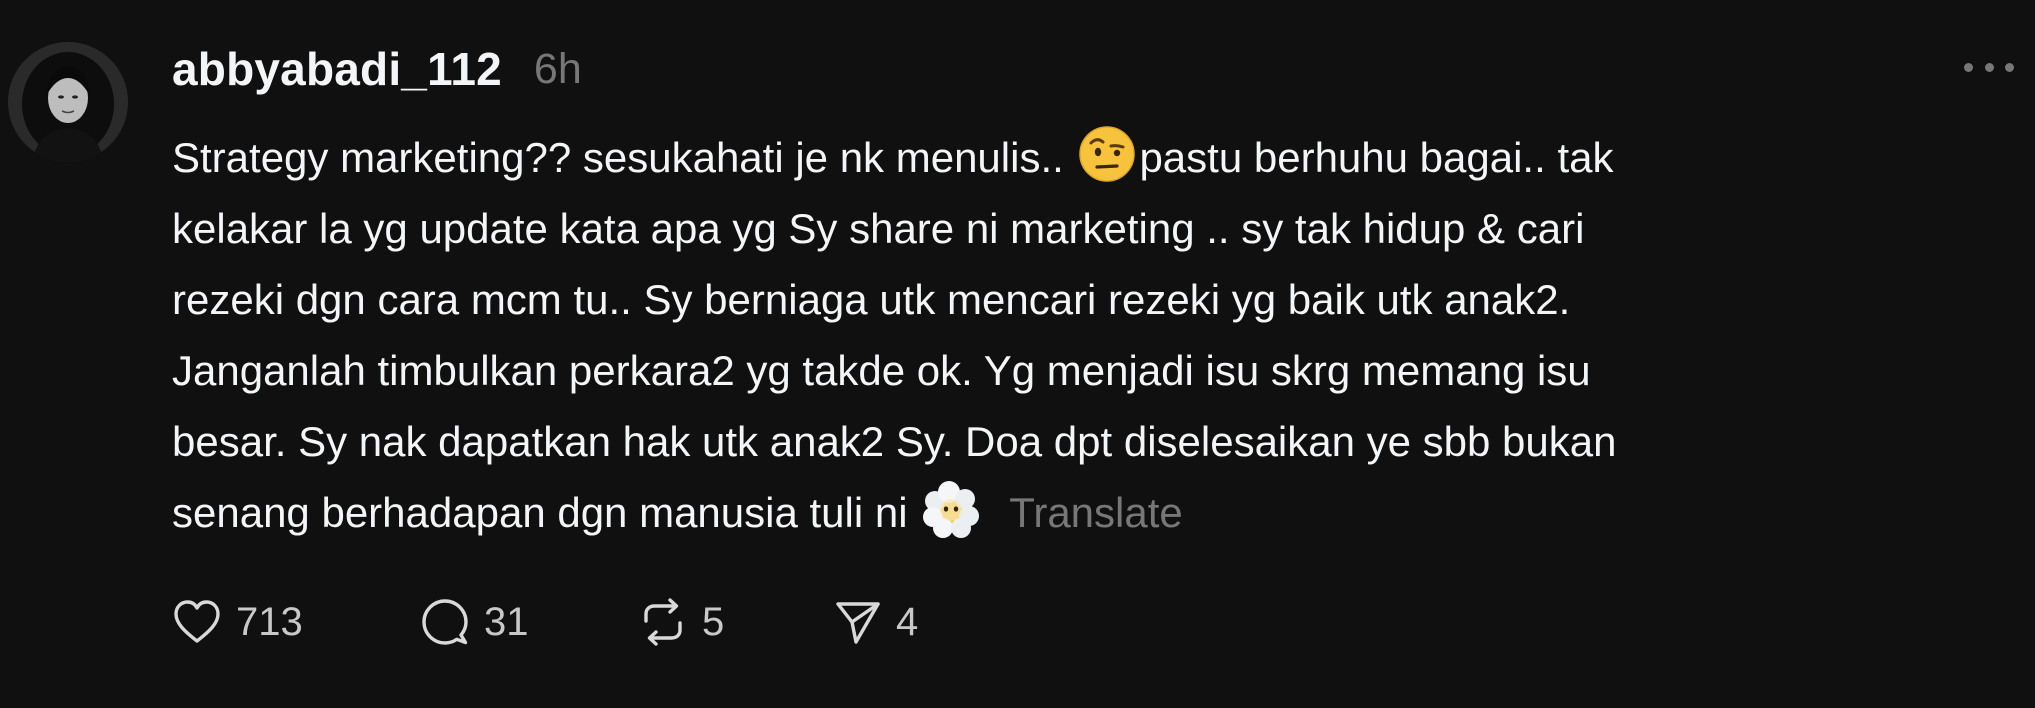 The width and height of the screenshot is (2035, 708). What do you see at coordinates (907, 621) in the screenshot?
I see `share-count: 4` at bounding box center [907, 621].